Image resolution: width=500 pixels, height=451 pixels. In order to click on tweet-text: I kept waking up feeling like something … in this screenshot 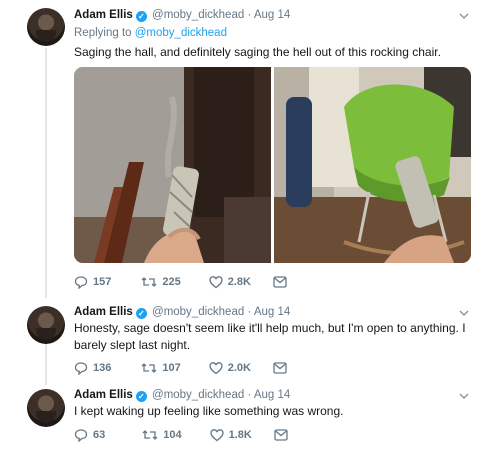, I will do `click(209, 411)`.